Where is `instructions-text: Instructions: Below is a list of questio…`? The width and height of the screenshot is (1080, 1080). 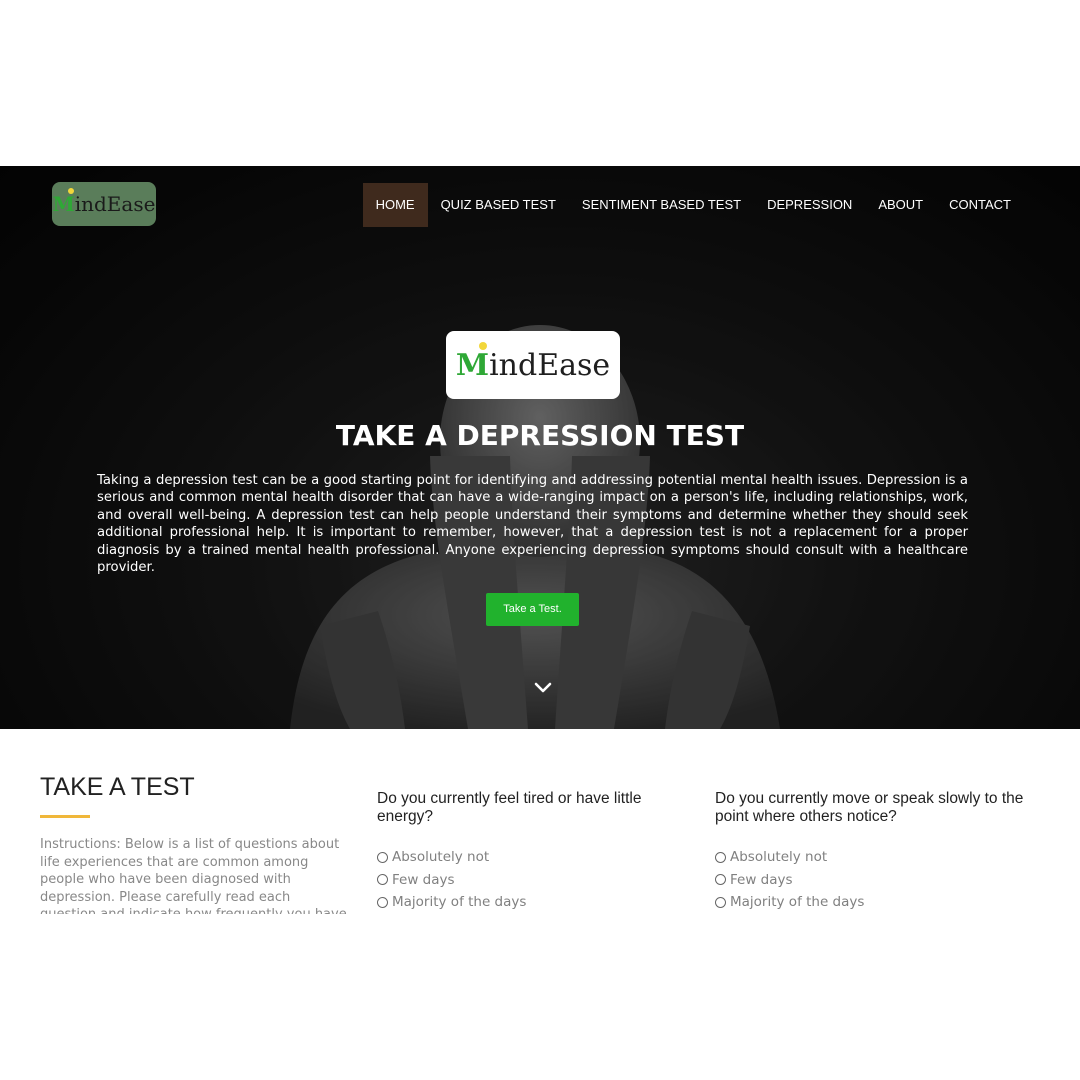
instructions-text: Instructions: Below is a list of questio… is located at coordinates (193, 875).